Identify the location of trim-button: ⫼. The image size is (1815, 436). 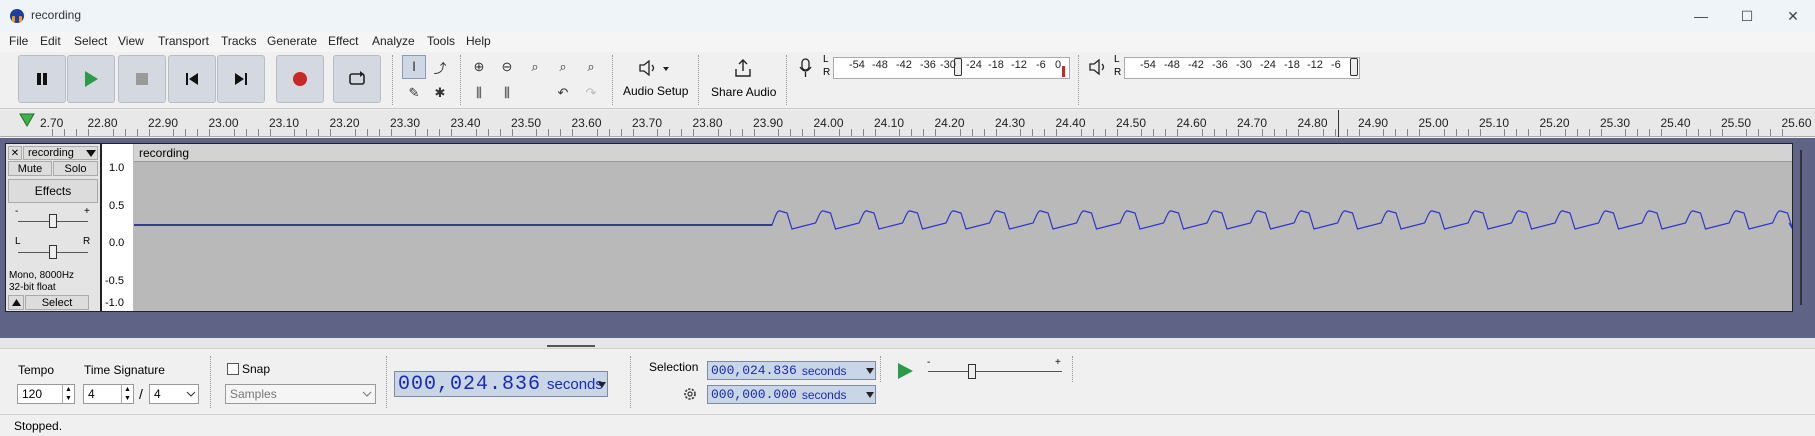
(479, 93).